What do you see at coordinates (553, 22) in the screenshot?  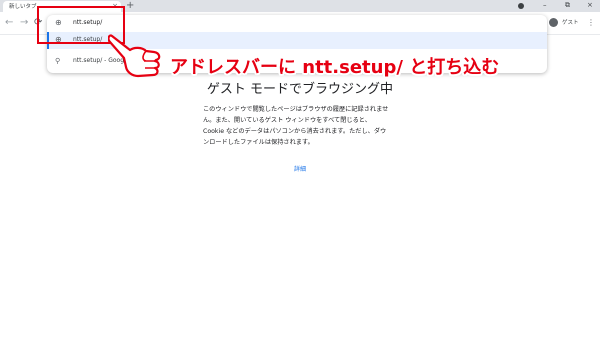 I see `guest-avatar-icon` at bounding box center [553, 22].